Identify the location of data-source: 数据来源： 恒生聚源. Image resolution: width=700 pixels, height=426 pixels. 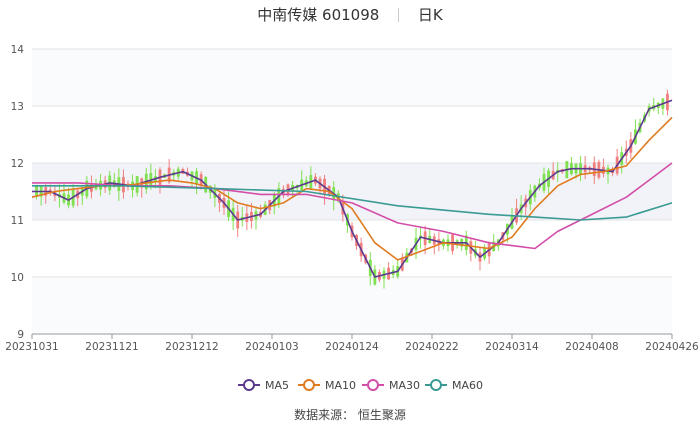
(350, 415).